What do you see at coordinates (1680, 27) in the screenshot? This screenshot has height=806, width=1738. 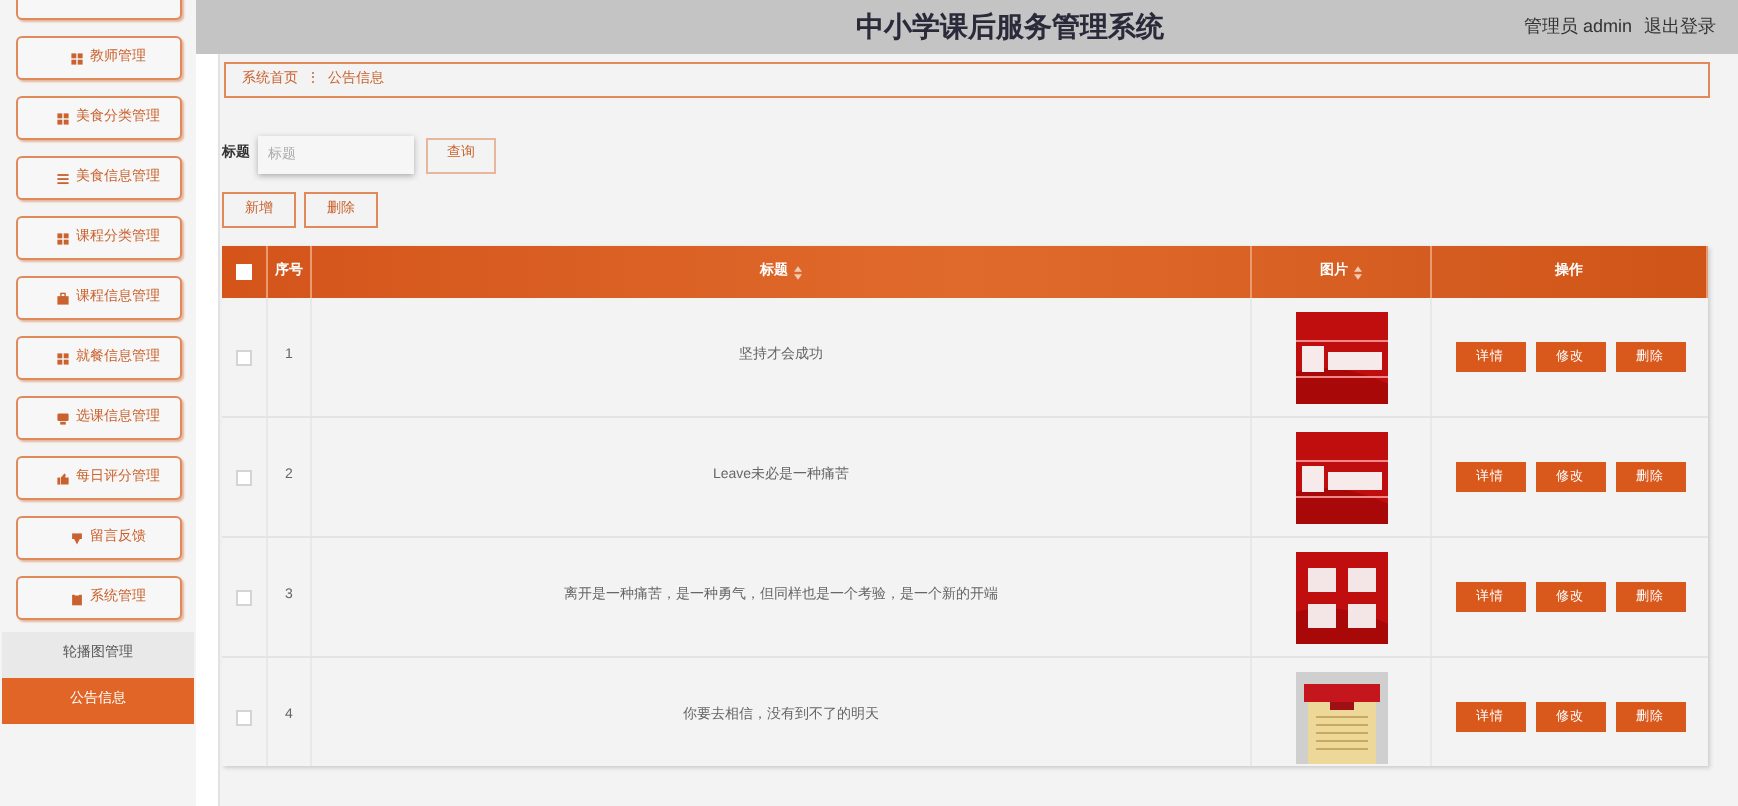 I see `logout-link: 退出登录` at bounding box center [1680, 27].